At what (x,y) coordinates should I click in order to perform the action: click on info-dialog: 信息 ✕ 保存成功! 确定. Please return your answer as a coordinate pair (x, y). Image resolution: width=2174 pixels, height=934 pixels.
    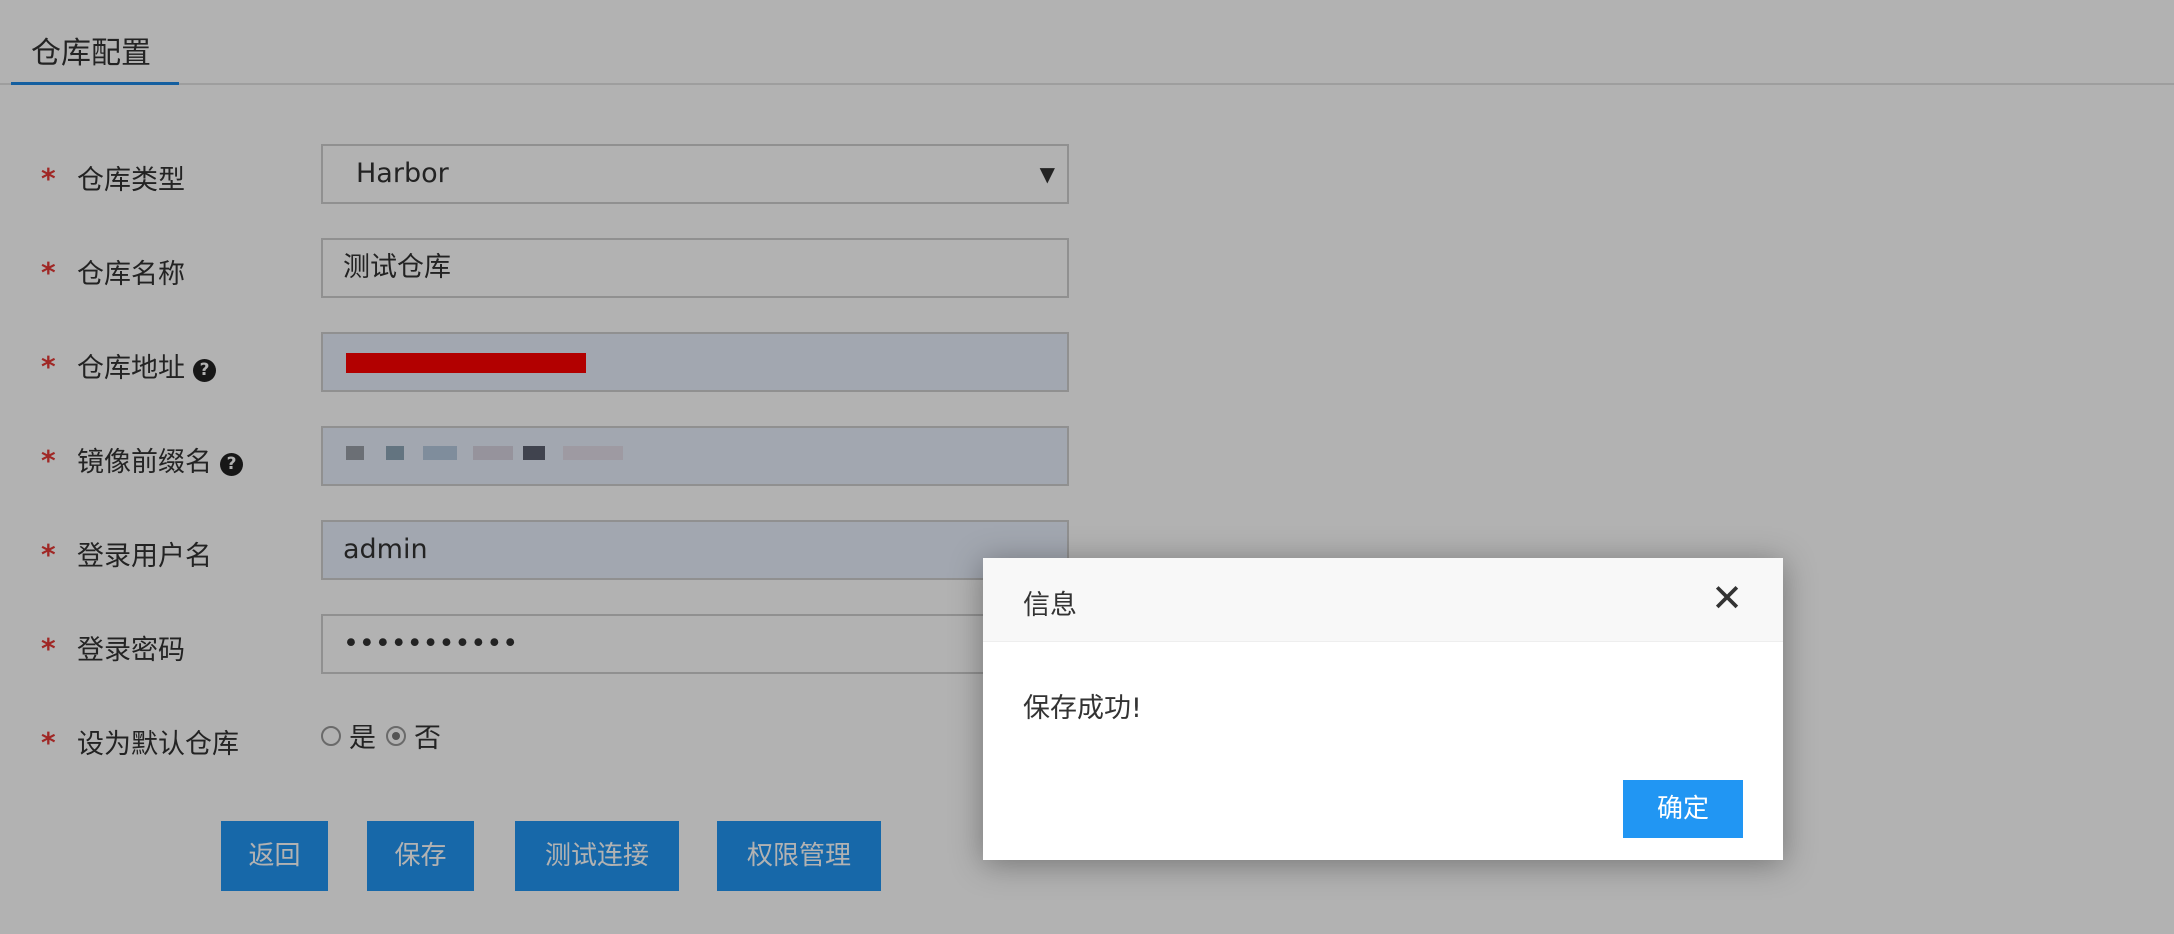
    Looking at the image, I should click on (1383, 709).